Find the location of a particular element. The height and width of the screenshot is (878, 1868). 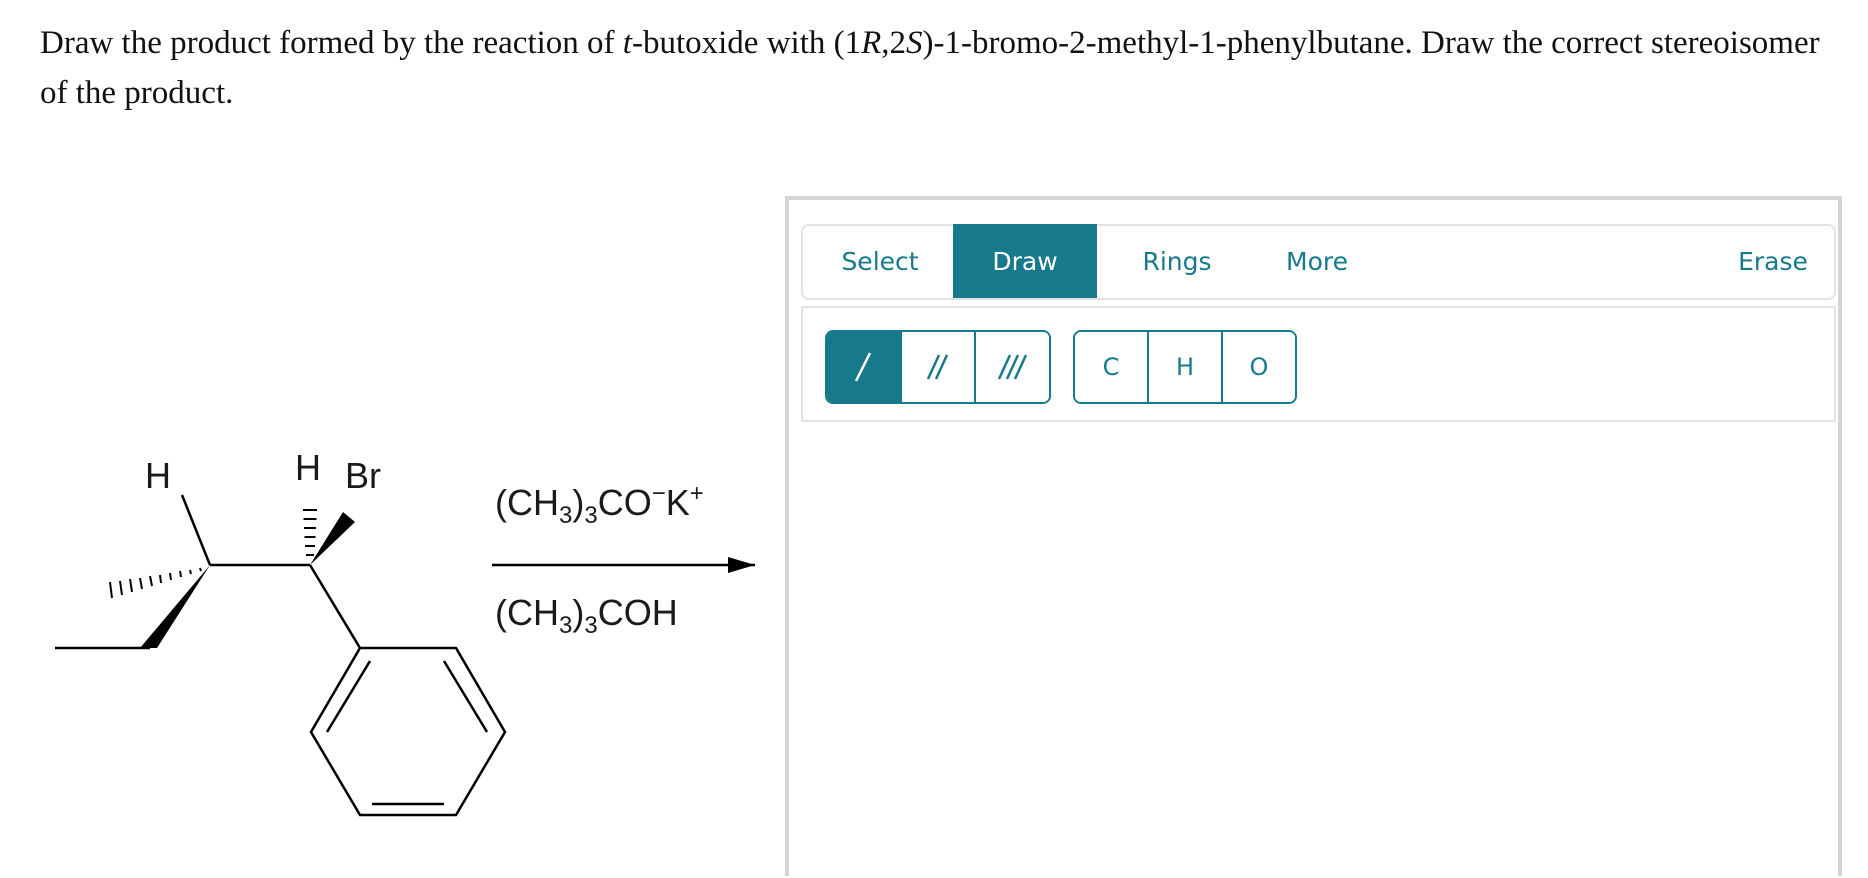

atom-tool-group: C H O is located at coordinates (1185, 367).